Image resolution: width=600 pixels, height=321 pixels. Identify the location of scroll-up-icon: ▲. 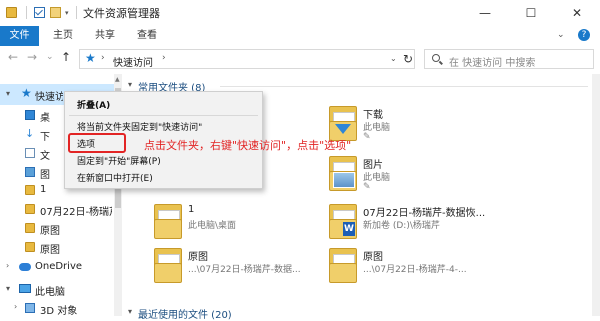
(117, 79).